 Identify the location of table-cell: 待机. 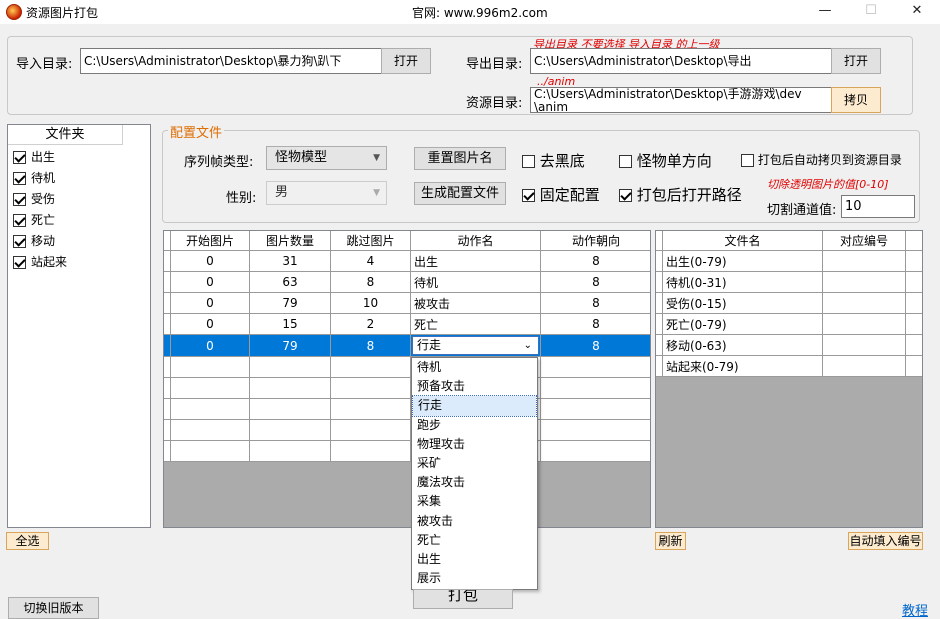
(475, 282).